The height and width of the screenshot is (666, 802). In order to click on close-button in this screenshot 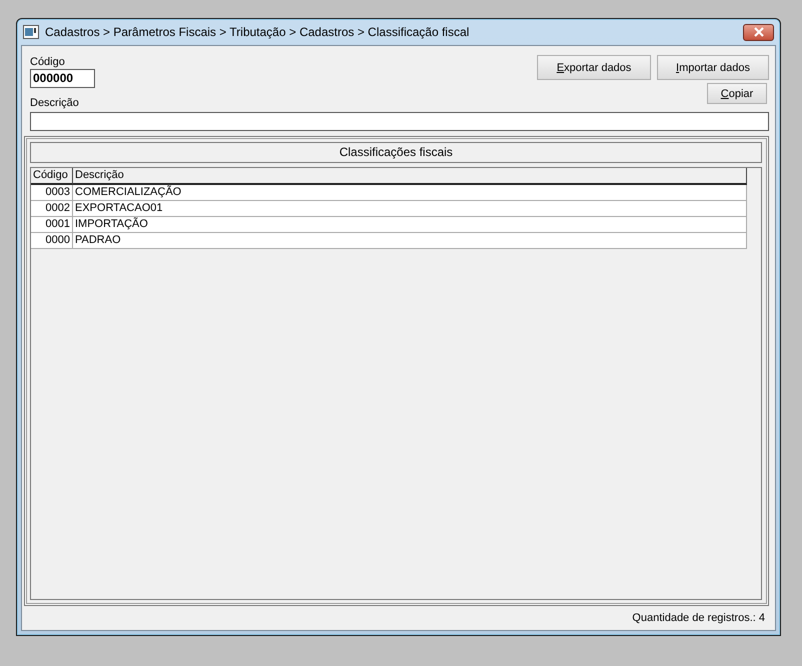, I will do `click(758, 32)`.